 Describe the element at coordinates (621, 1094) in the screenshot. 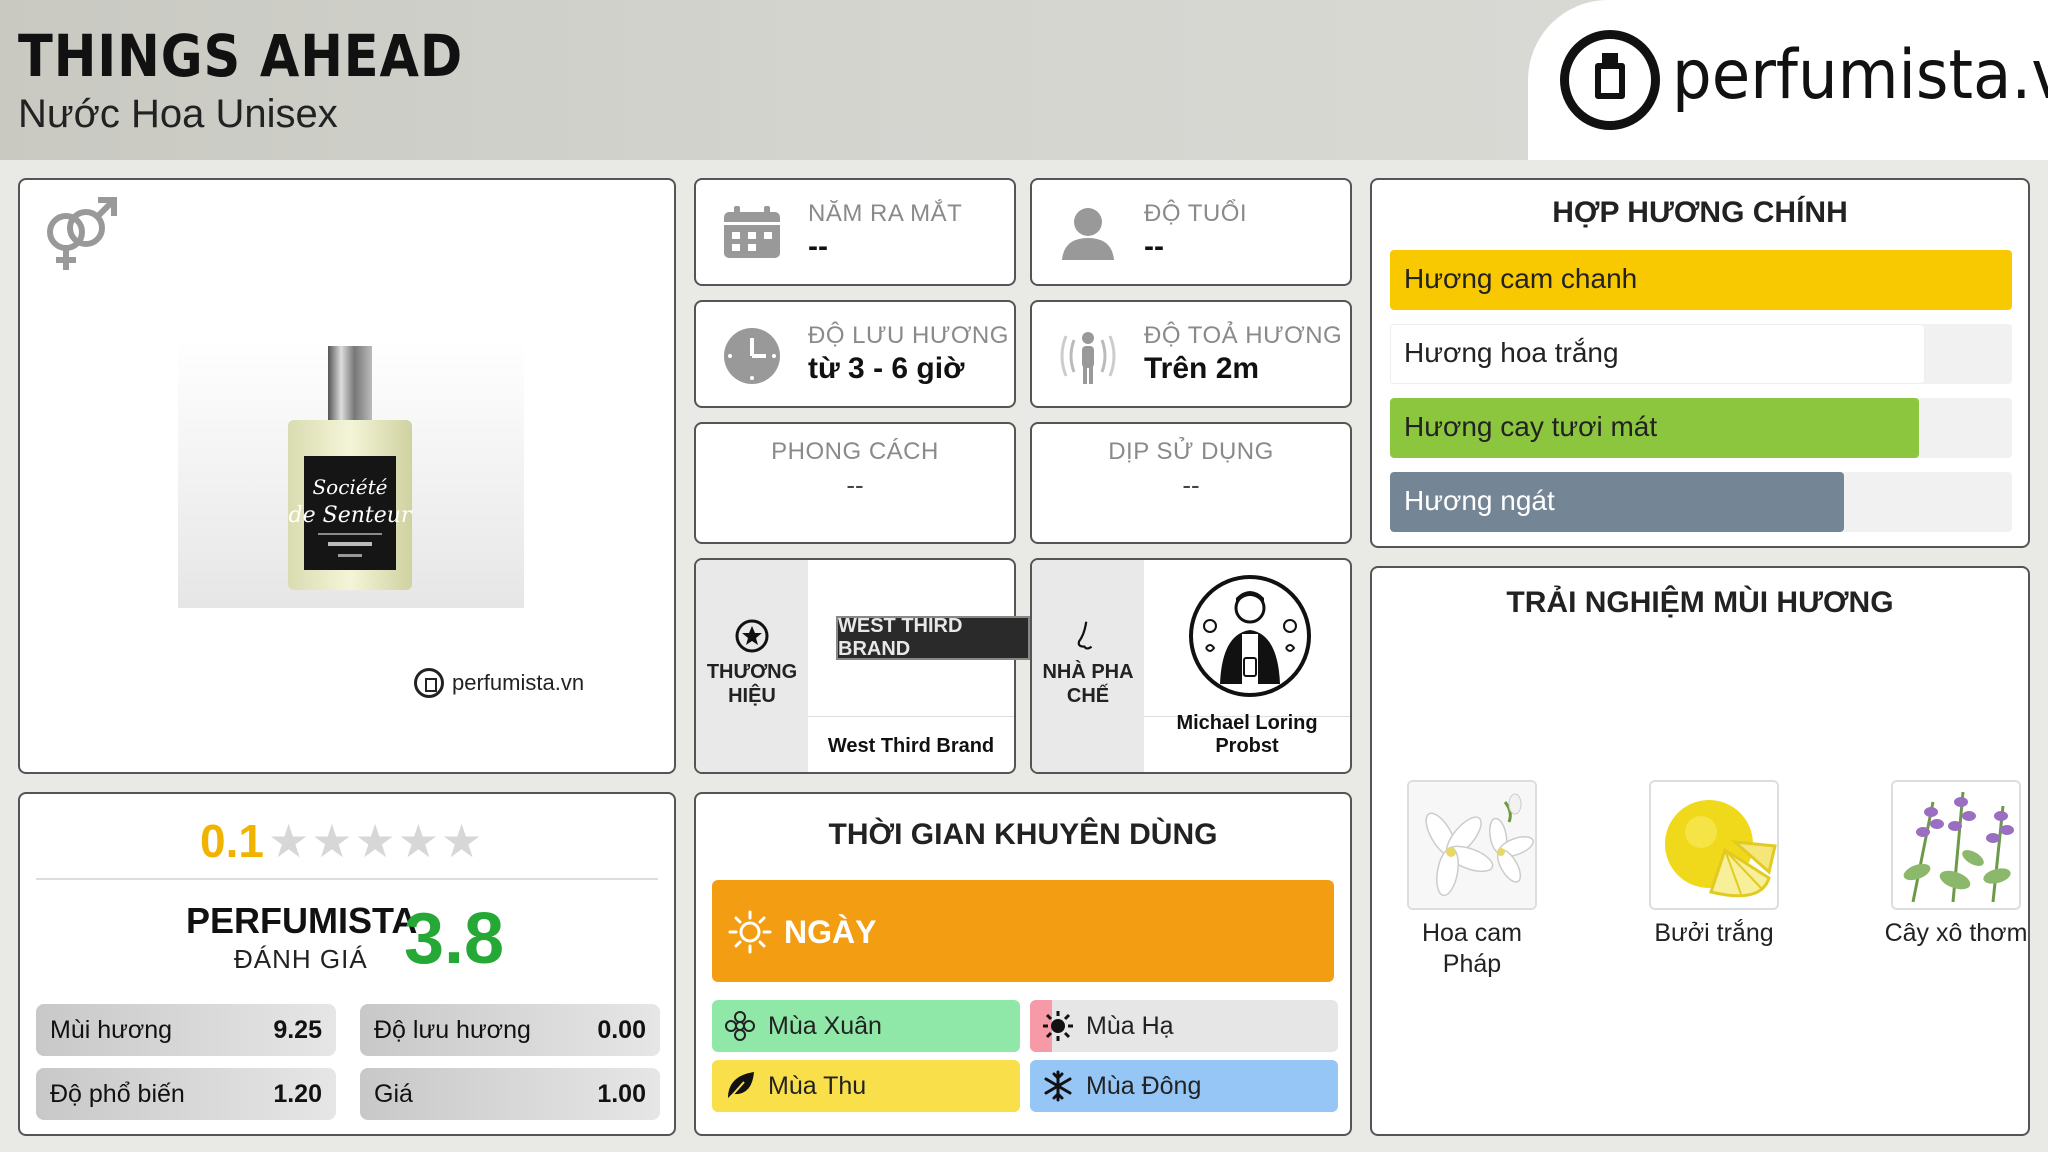

I see `metric-value: 1.00` at that location.